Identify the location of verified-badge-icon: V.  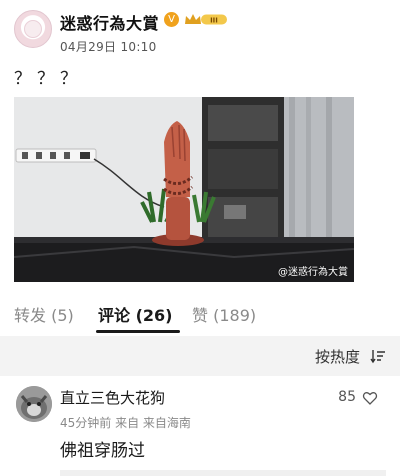
(171, 19).